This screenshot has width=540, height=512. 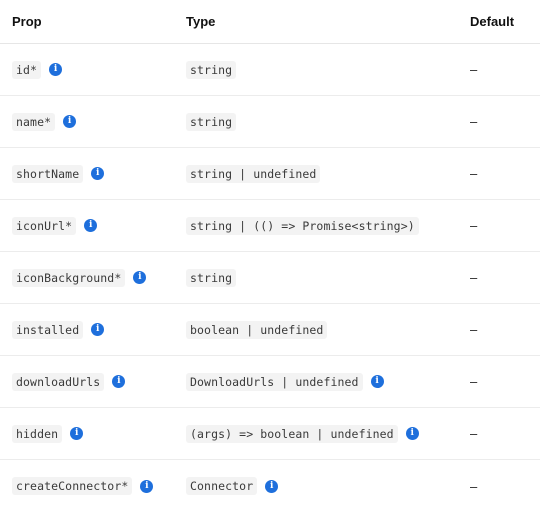 I want to click on prop-name: downloadUrls, so click(x=58, y=381).